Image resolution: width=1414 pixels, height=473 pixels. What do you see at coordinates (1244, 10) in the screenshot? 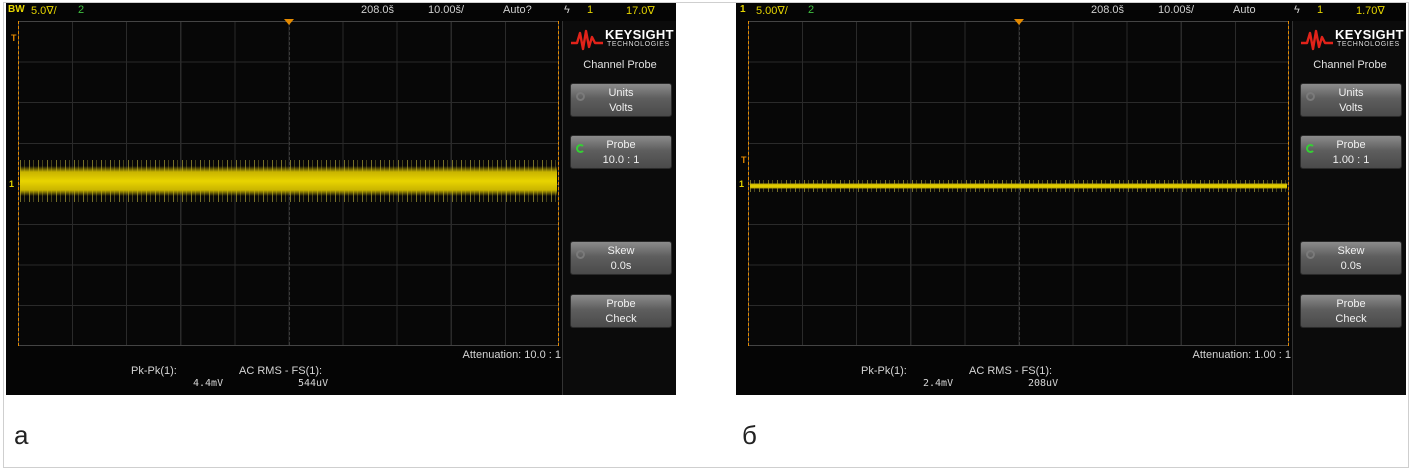
I see `trigger-mode: Auto` at bounding box center [1244, 10].